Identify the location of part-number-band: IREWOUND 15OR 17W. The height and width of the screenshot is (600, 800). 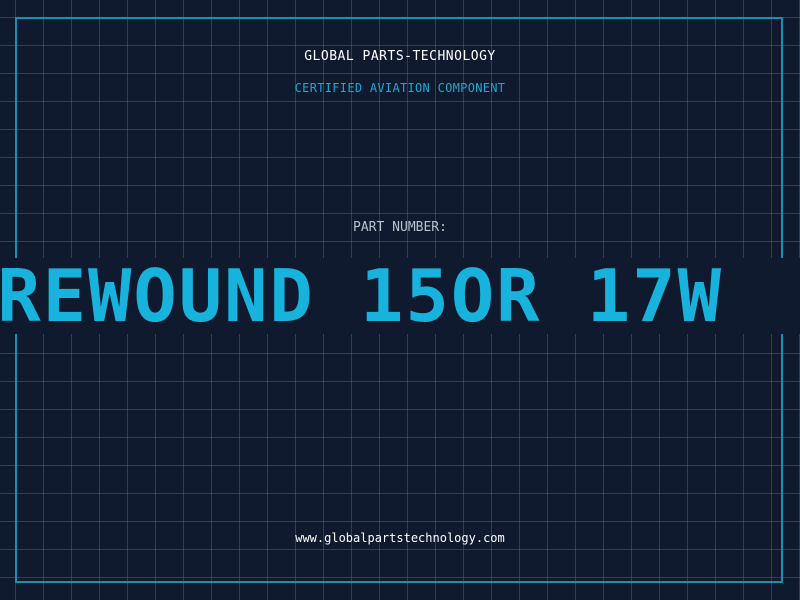
(400, 296).